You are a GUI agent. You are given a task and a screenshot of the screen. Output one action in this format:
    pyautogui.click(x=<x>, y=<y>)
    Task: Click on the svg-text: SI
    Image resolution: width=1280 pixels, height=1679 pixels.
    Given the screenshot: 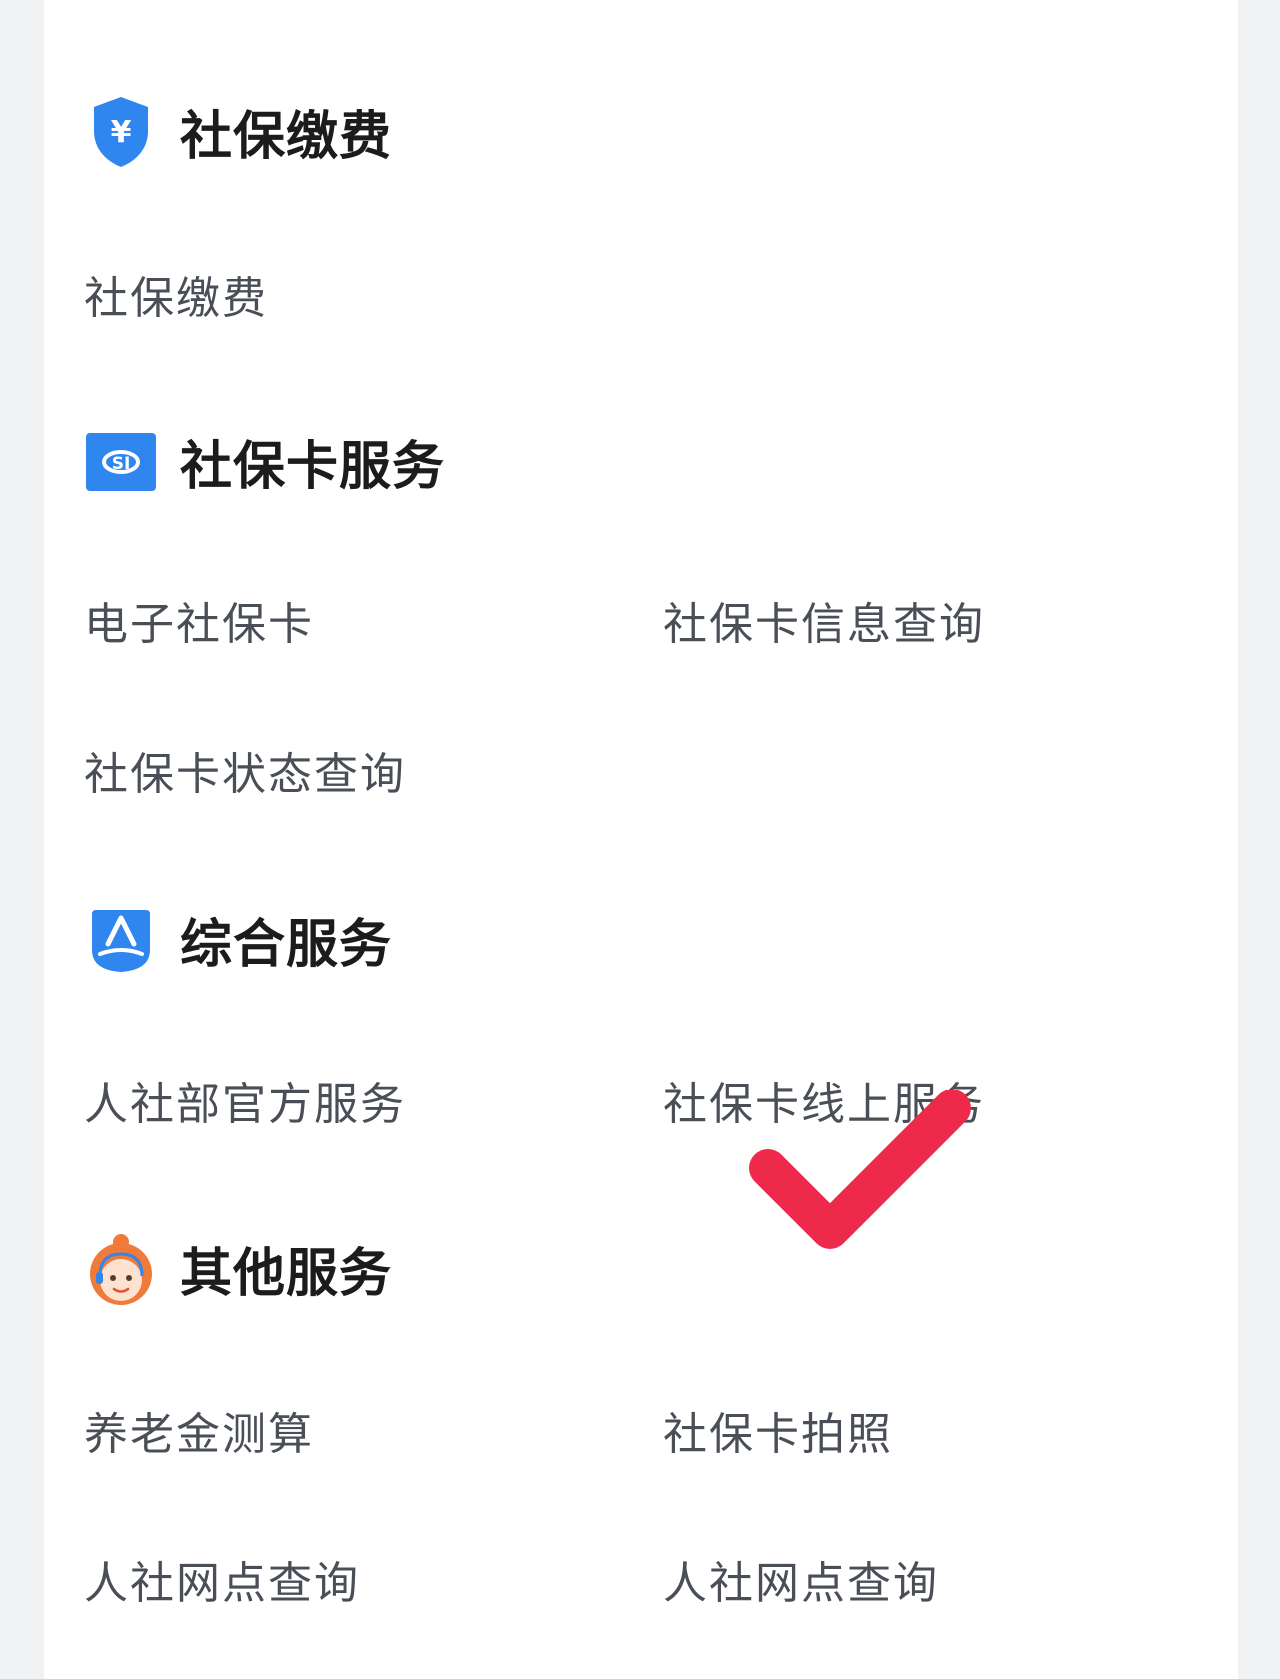 What is the action you would take?
    pyautogui.click(x=121, y=464)
    